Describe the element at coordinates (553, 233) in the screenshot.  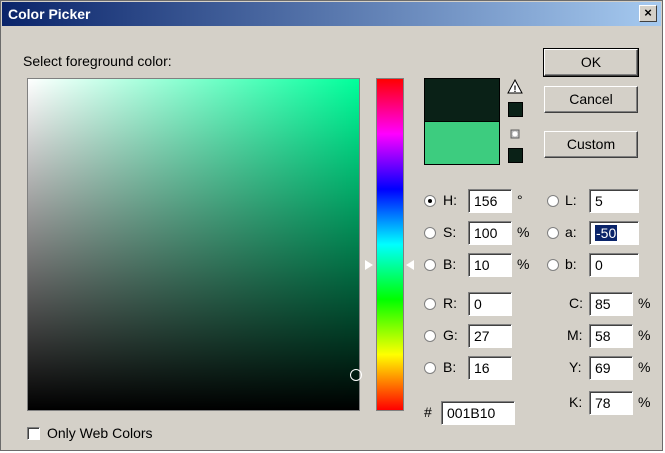
I see `radio-a-channel` at that location.